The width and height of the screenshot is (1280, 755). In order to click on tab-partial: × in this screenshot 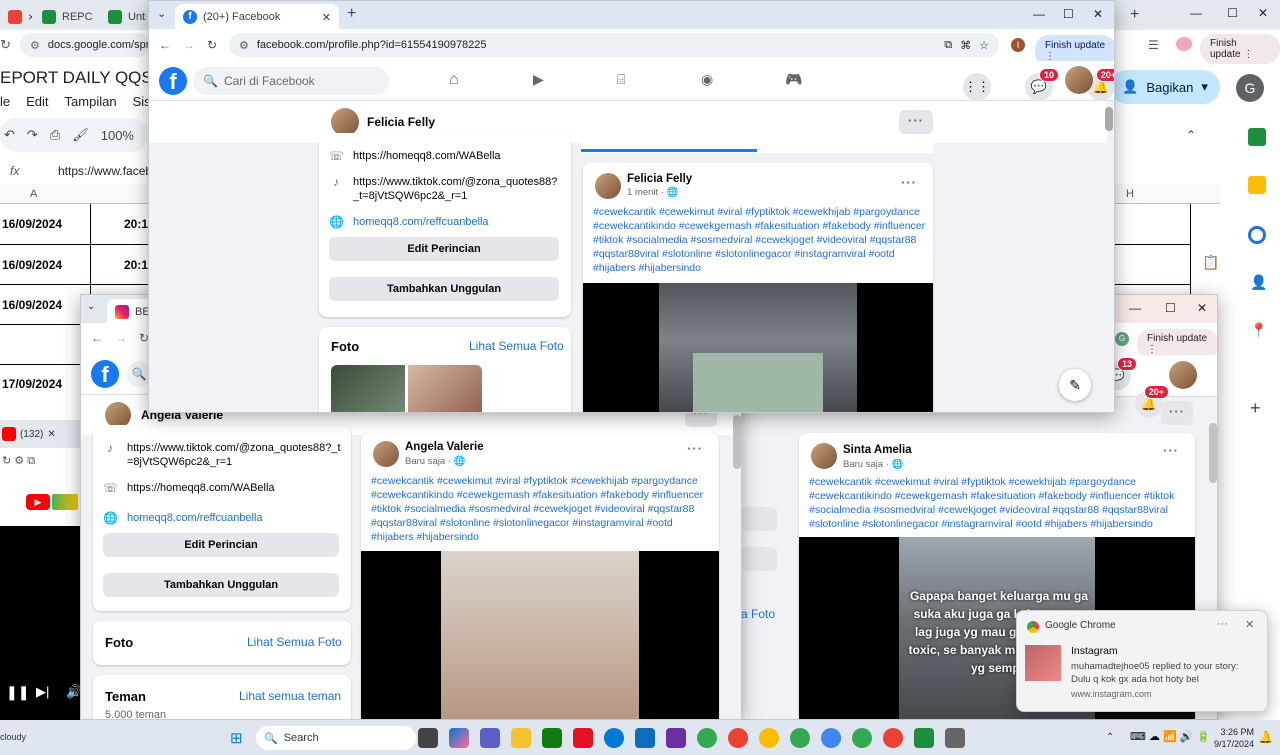, I will do `click(16, 17)`.